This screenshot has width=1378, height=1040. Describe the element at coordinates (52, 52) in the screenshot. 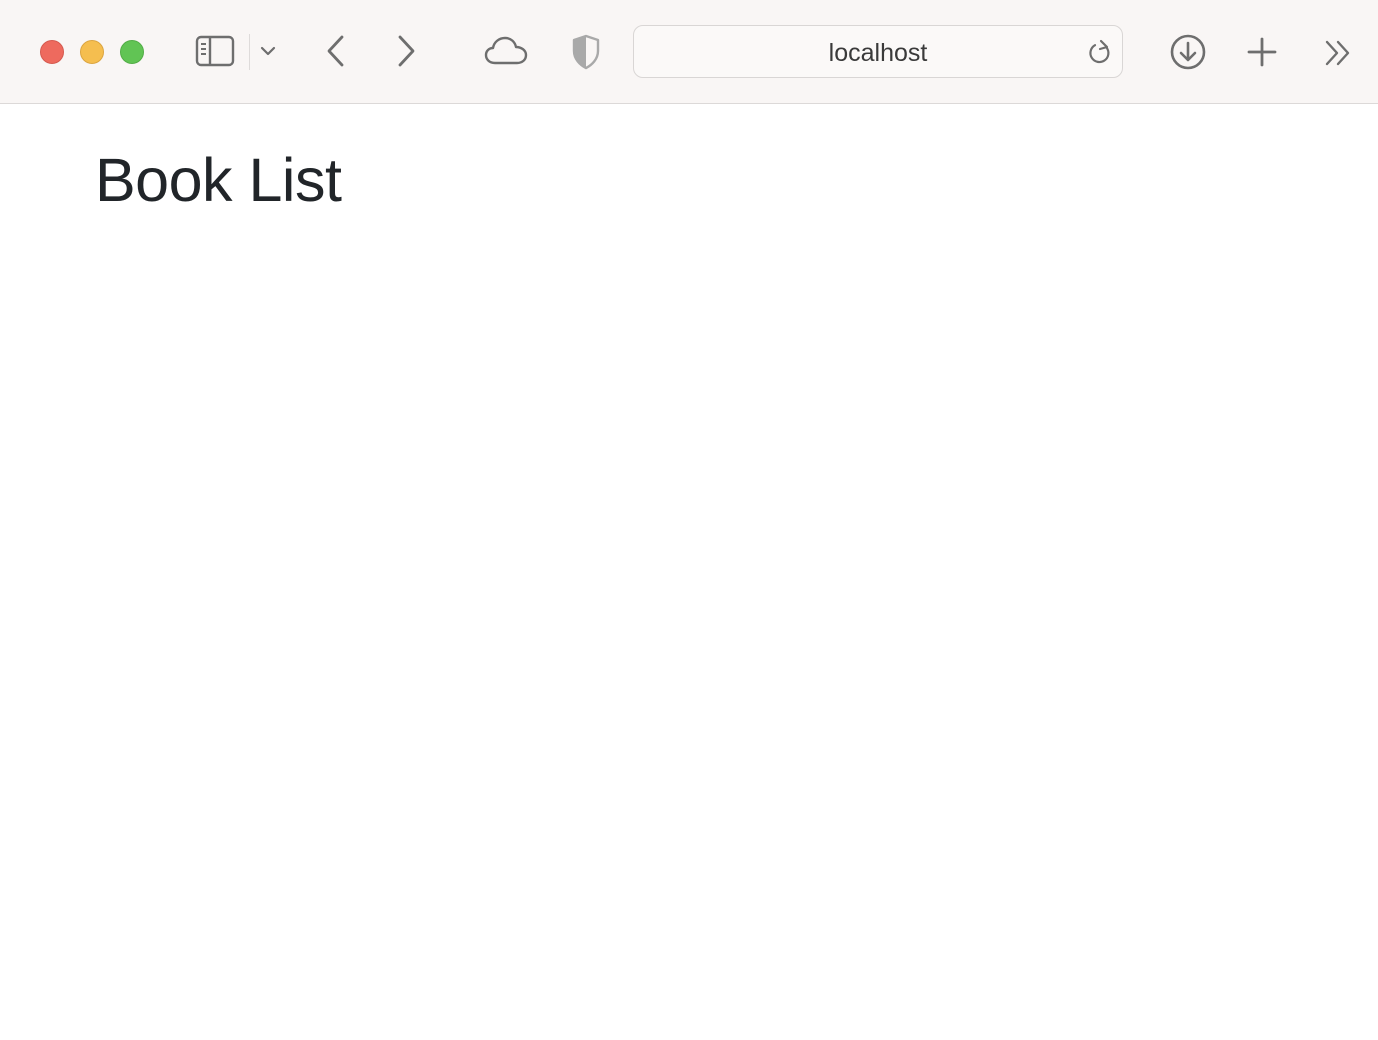

I see `close-window-button` at that location.